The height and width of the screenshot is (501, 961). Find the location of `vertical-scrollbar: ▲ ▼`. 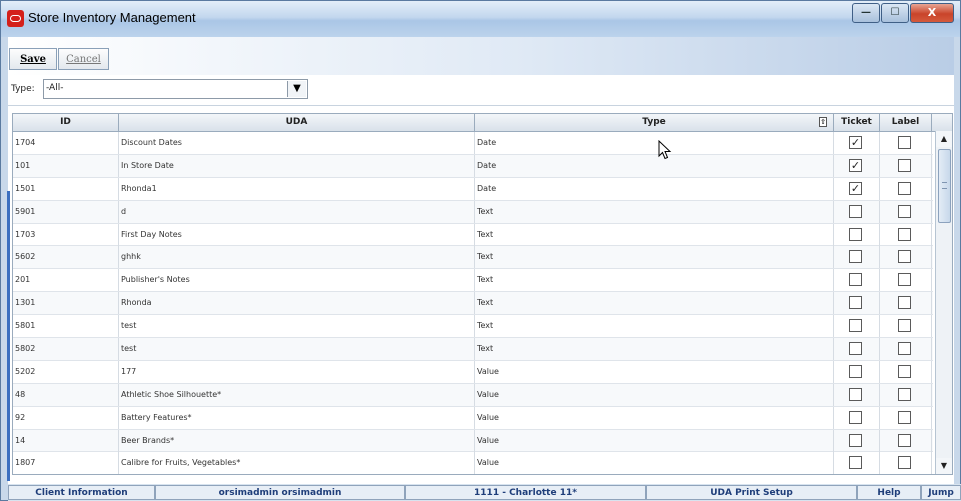

vertical-scrollbar: ▲ ▼ is located at coordinates (943, 302).